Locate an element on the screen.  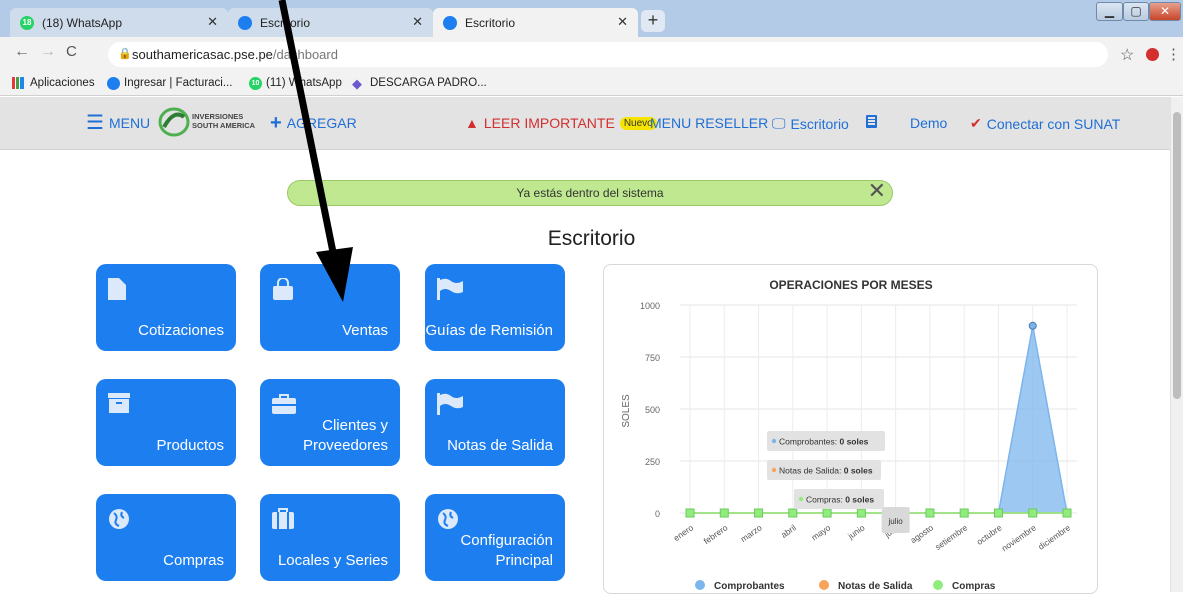
escritorio-link: 🖵 Escritorio is located at coordinates (810, 123).